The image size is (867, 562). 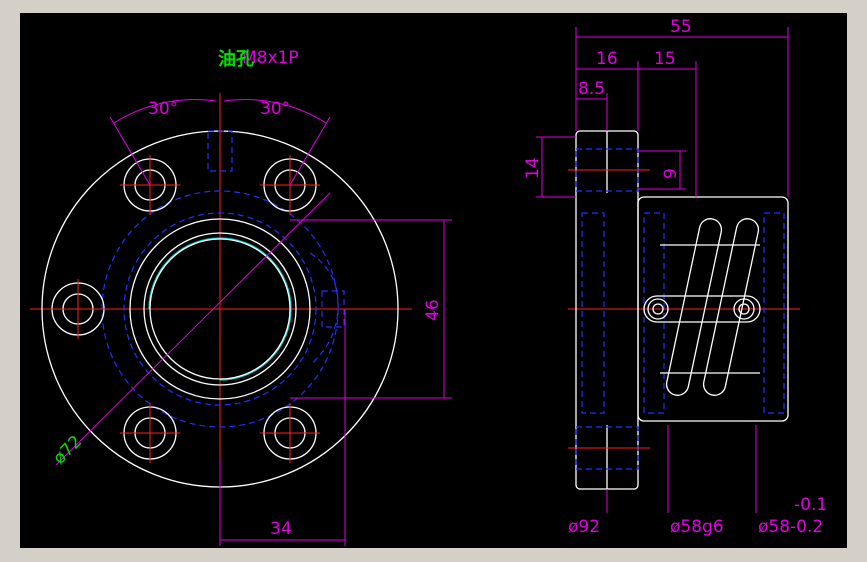 I want to click on dim-pitch-label: 15, so click(x=665, y=59).